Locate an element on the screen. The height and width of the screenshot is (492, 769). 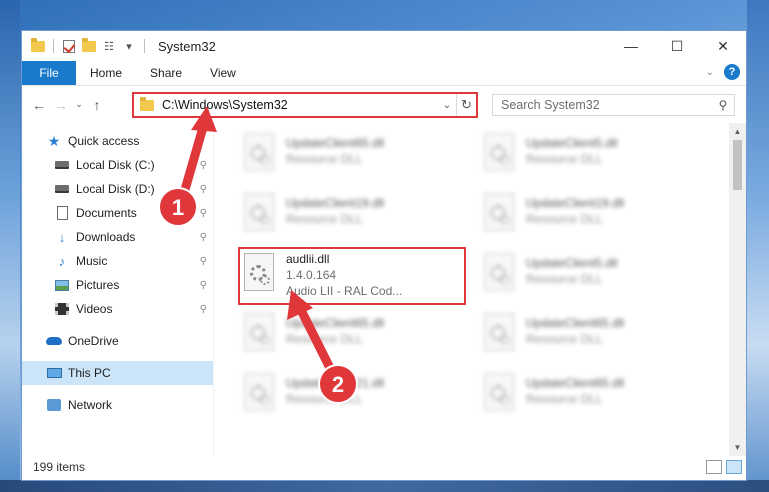
sidebar-item-local-disk-d: Local Disk (D:) ⚲ is located at coordinates (117, 189).